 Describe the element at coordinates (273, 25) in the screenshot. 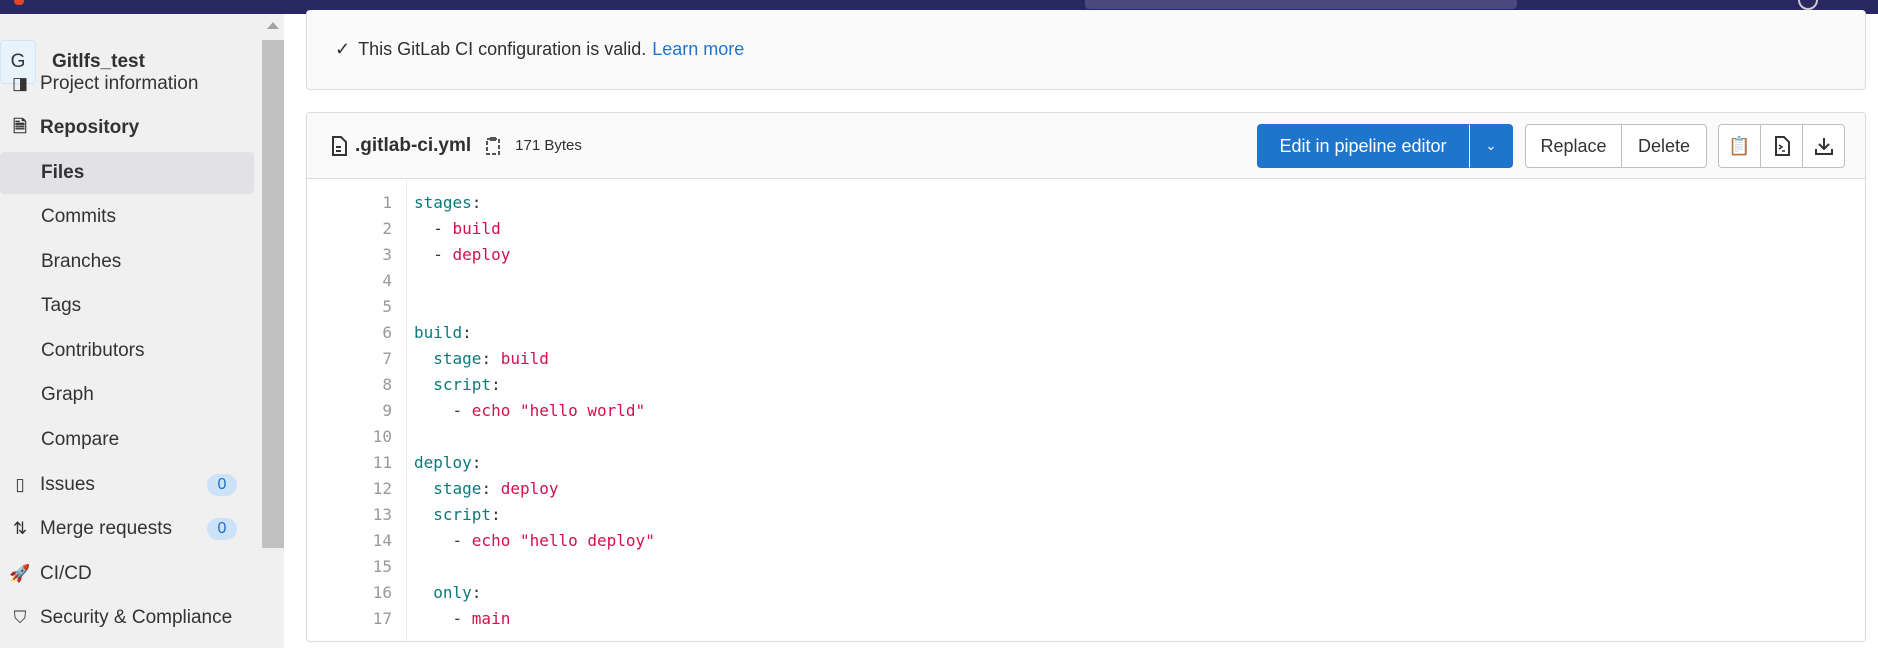

I see `scroll-up-arrow-icon` at that location.